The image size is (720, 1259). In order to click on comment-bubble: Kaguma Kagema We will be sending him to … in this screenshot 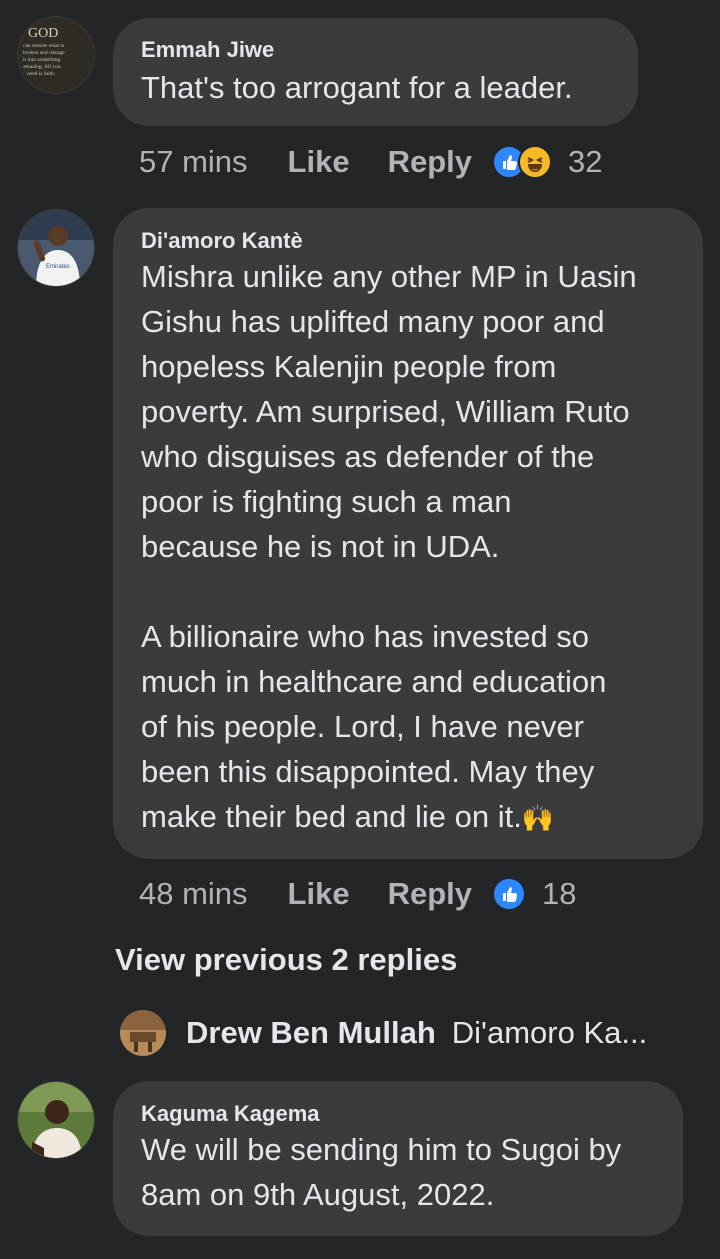, I will do `click(398, 1158)`.